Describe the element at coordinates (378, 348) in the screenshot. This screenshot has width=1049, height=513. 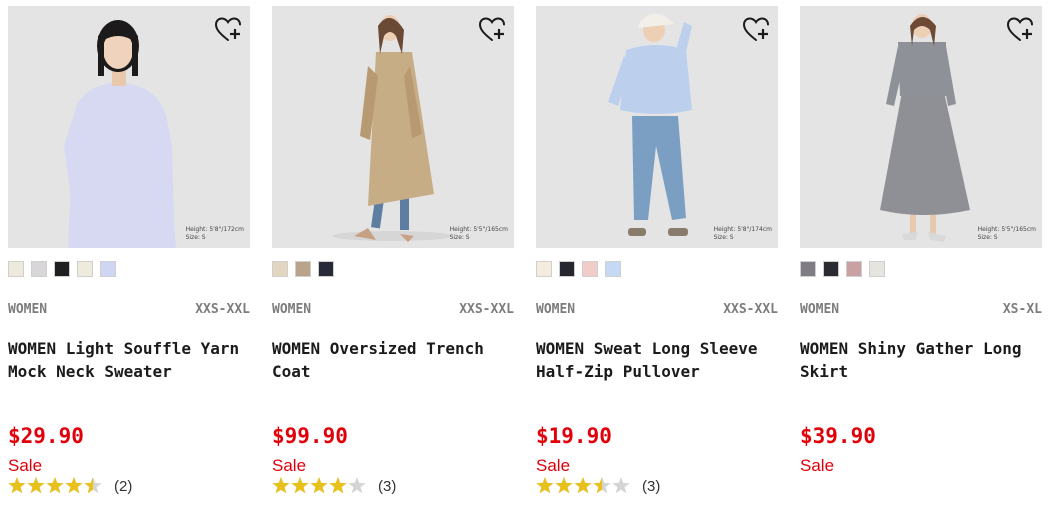
I see `product-name-line1: WOMEN Oversized Trench` at that location.